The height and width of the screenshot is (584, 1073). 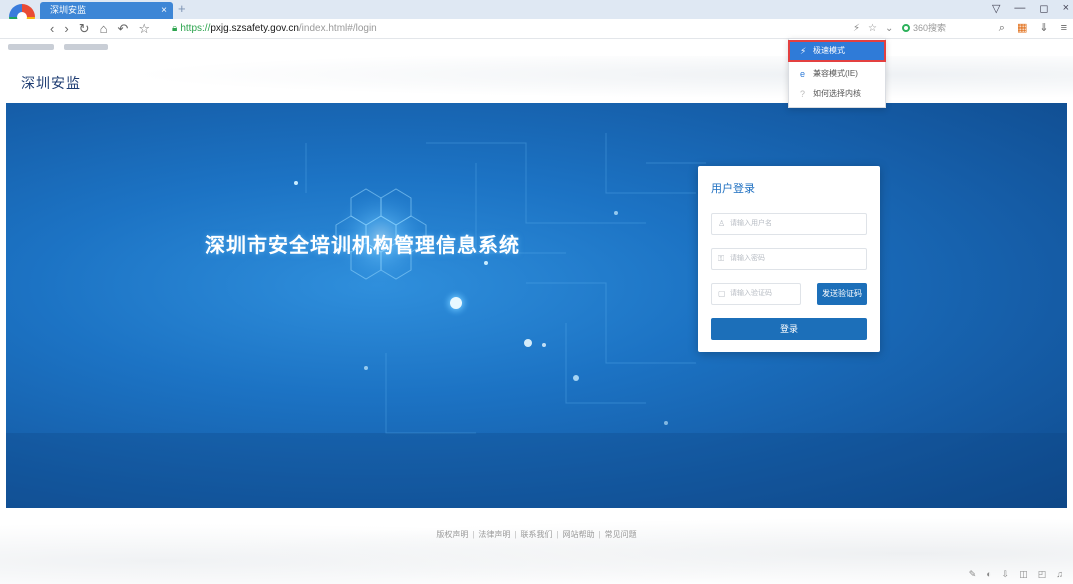 I want to click on url-host: pxjg.szsafety.gov.cn, so click(x=254, y=28).